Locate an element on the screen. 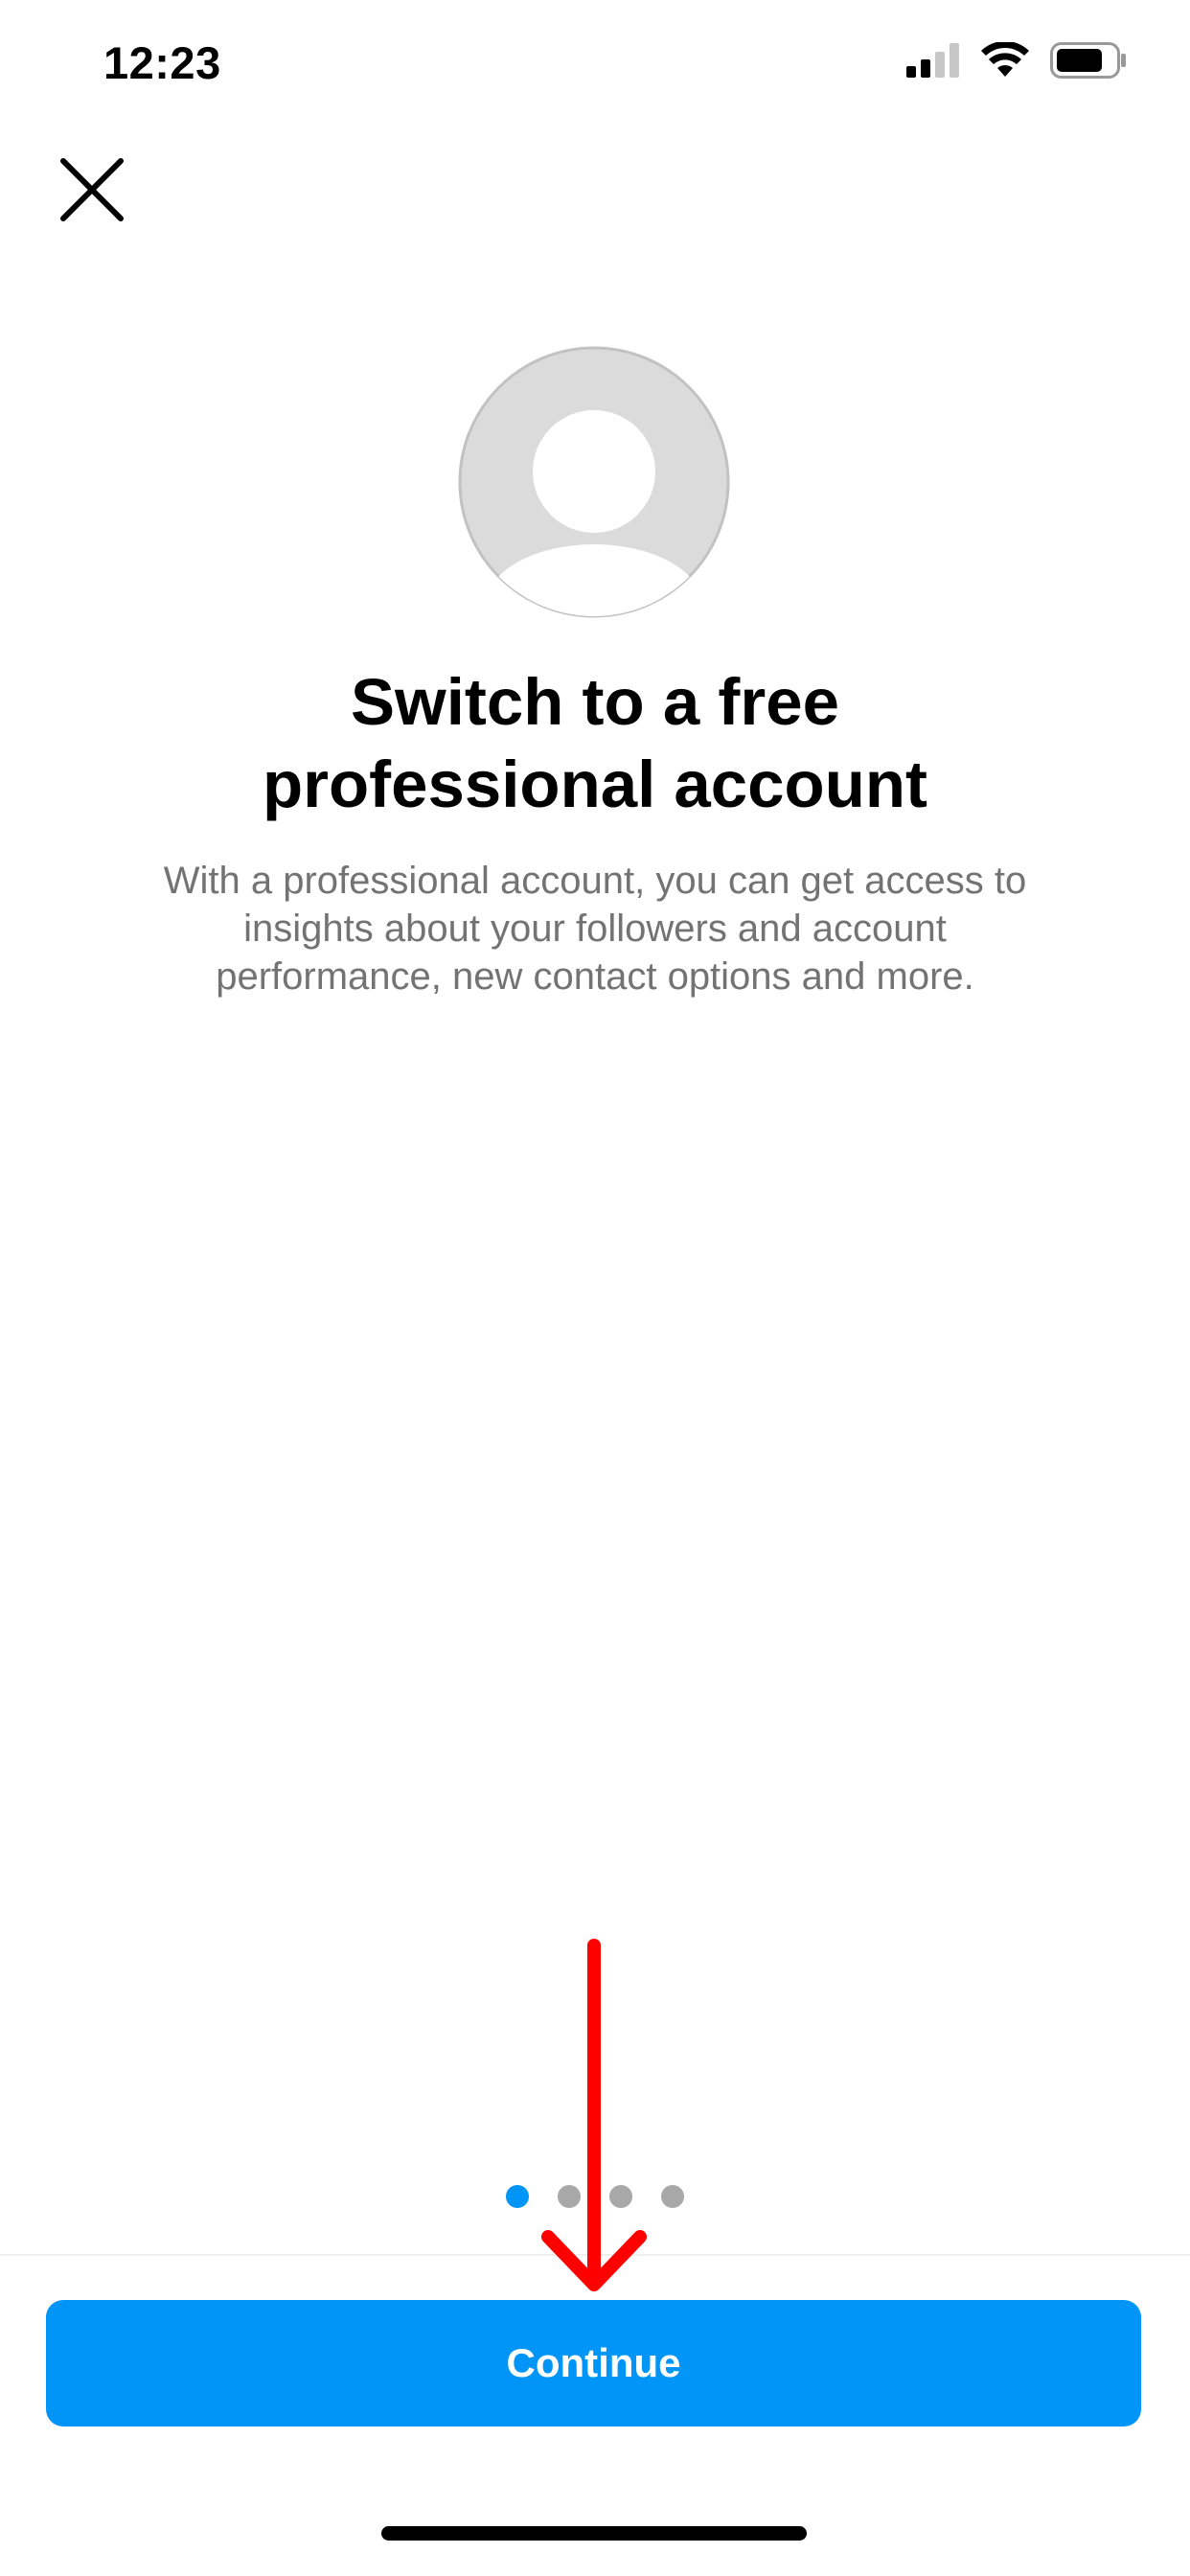 Image resolution: width=1190 pixels, height=2576 pixels. wifi-icon is located at coordinates (1005, 60).